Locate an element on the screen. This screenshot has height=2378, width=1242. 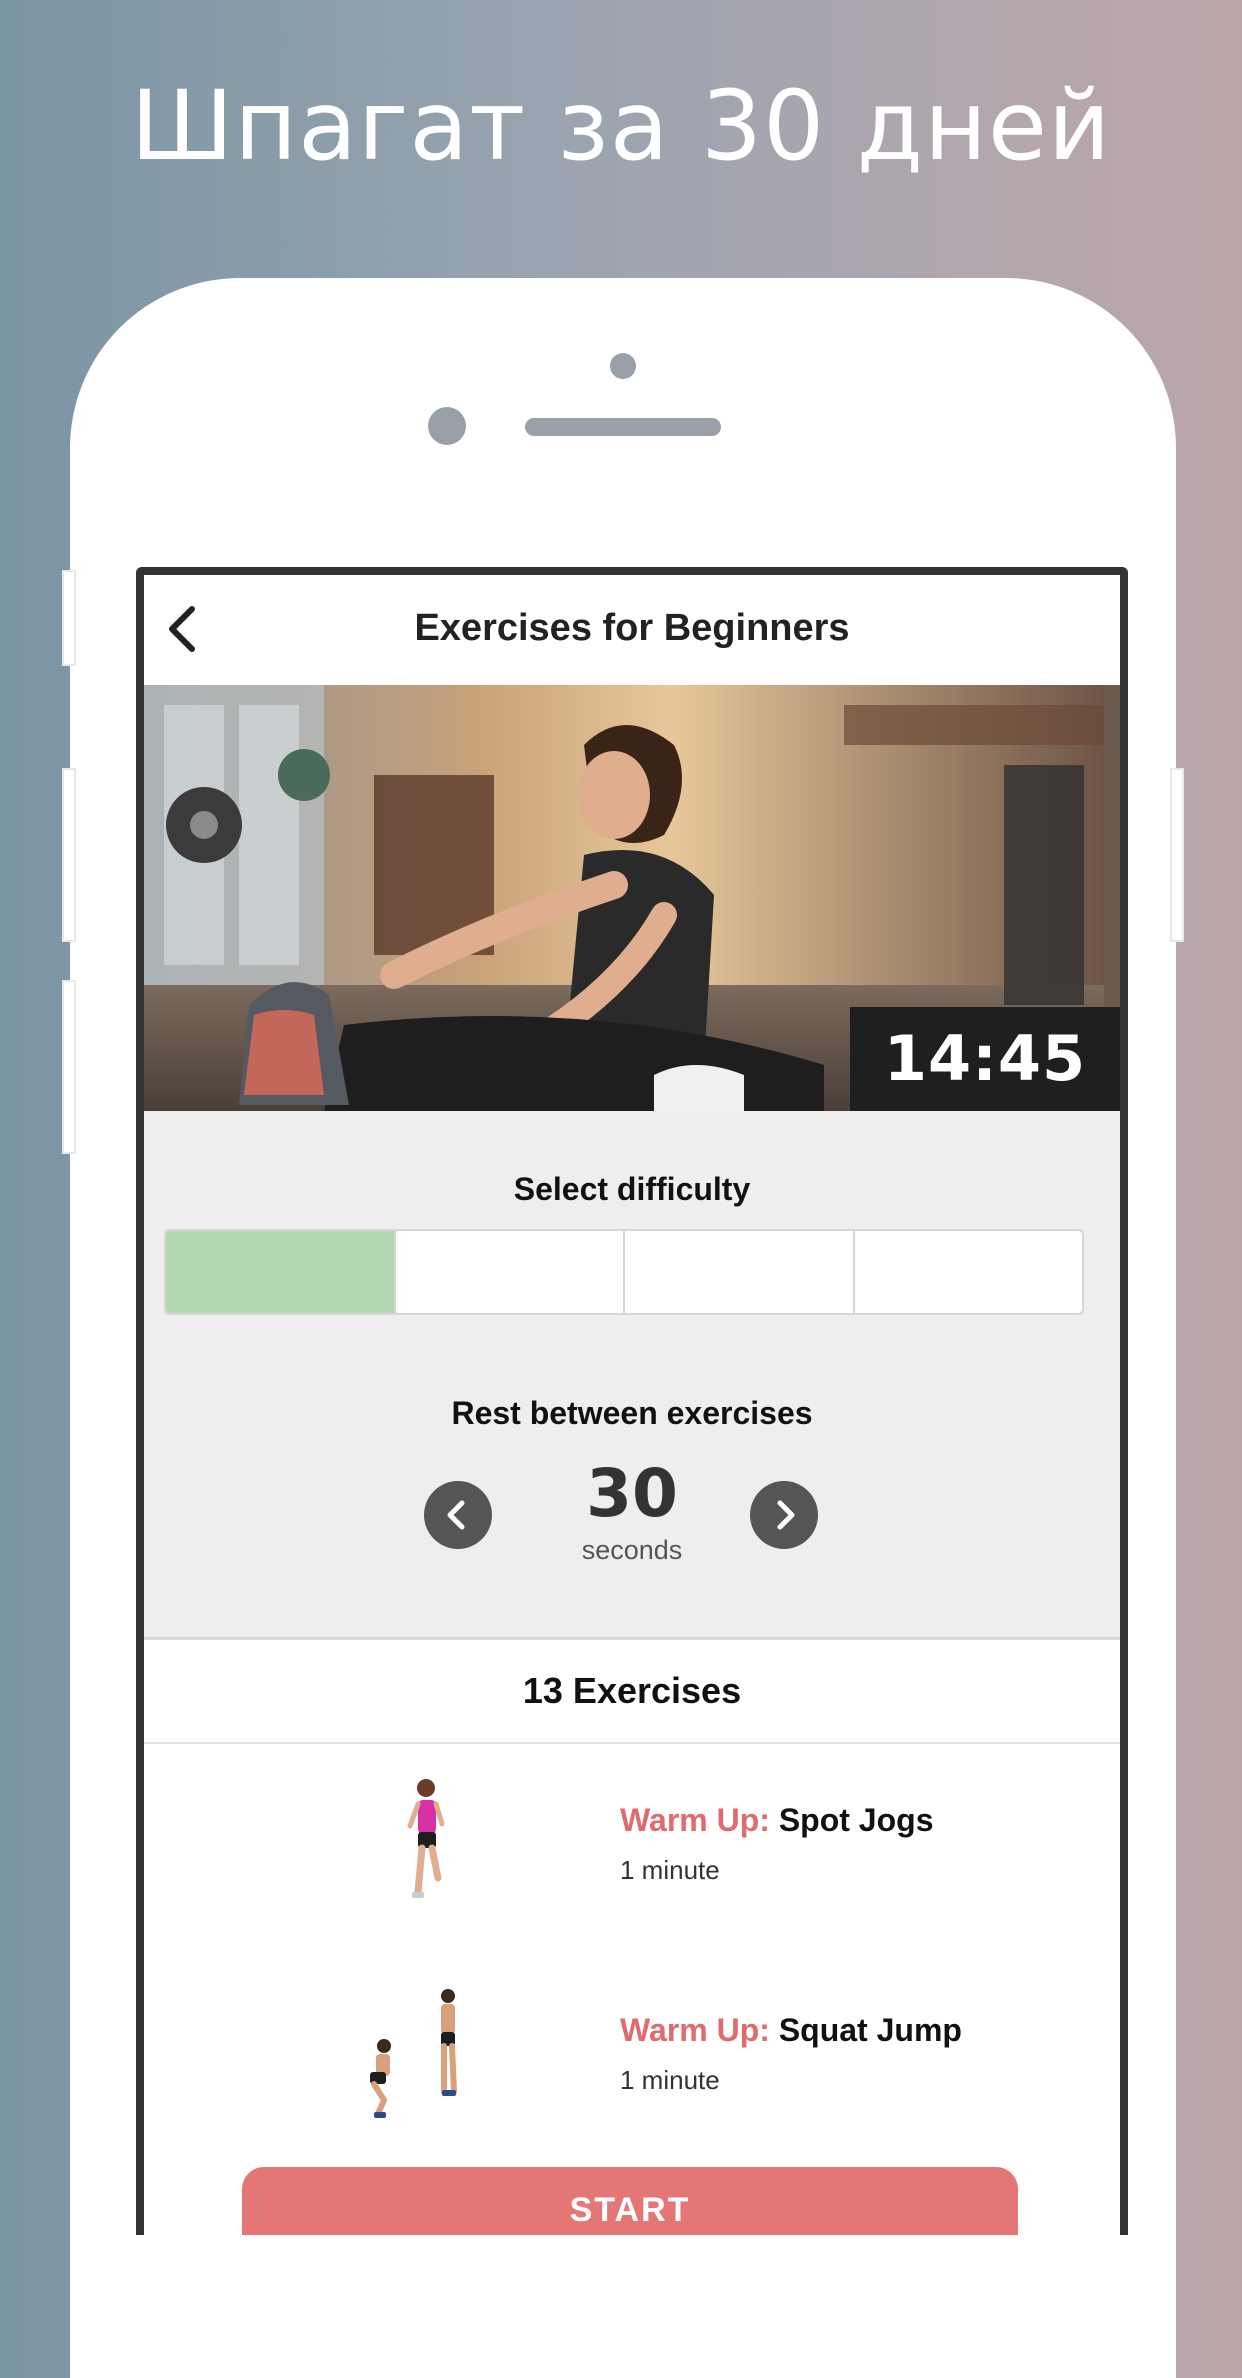
chevron-right-icon is located at coordinates (786, 1515).